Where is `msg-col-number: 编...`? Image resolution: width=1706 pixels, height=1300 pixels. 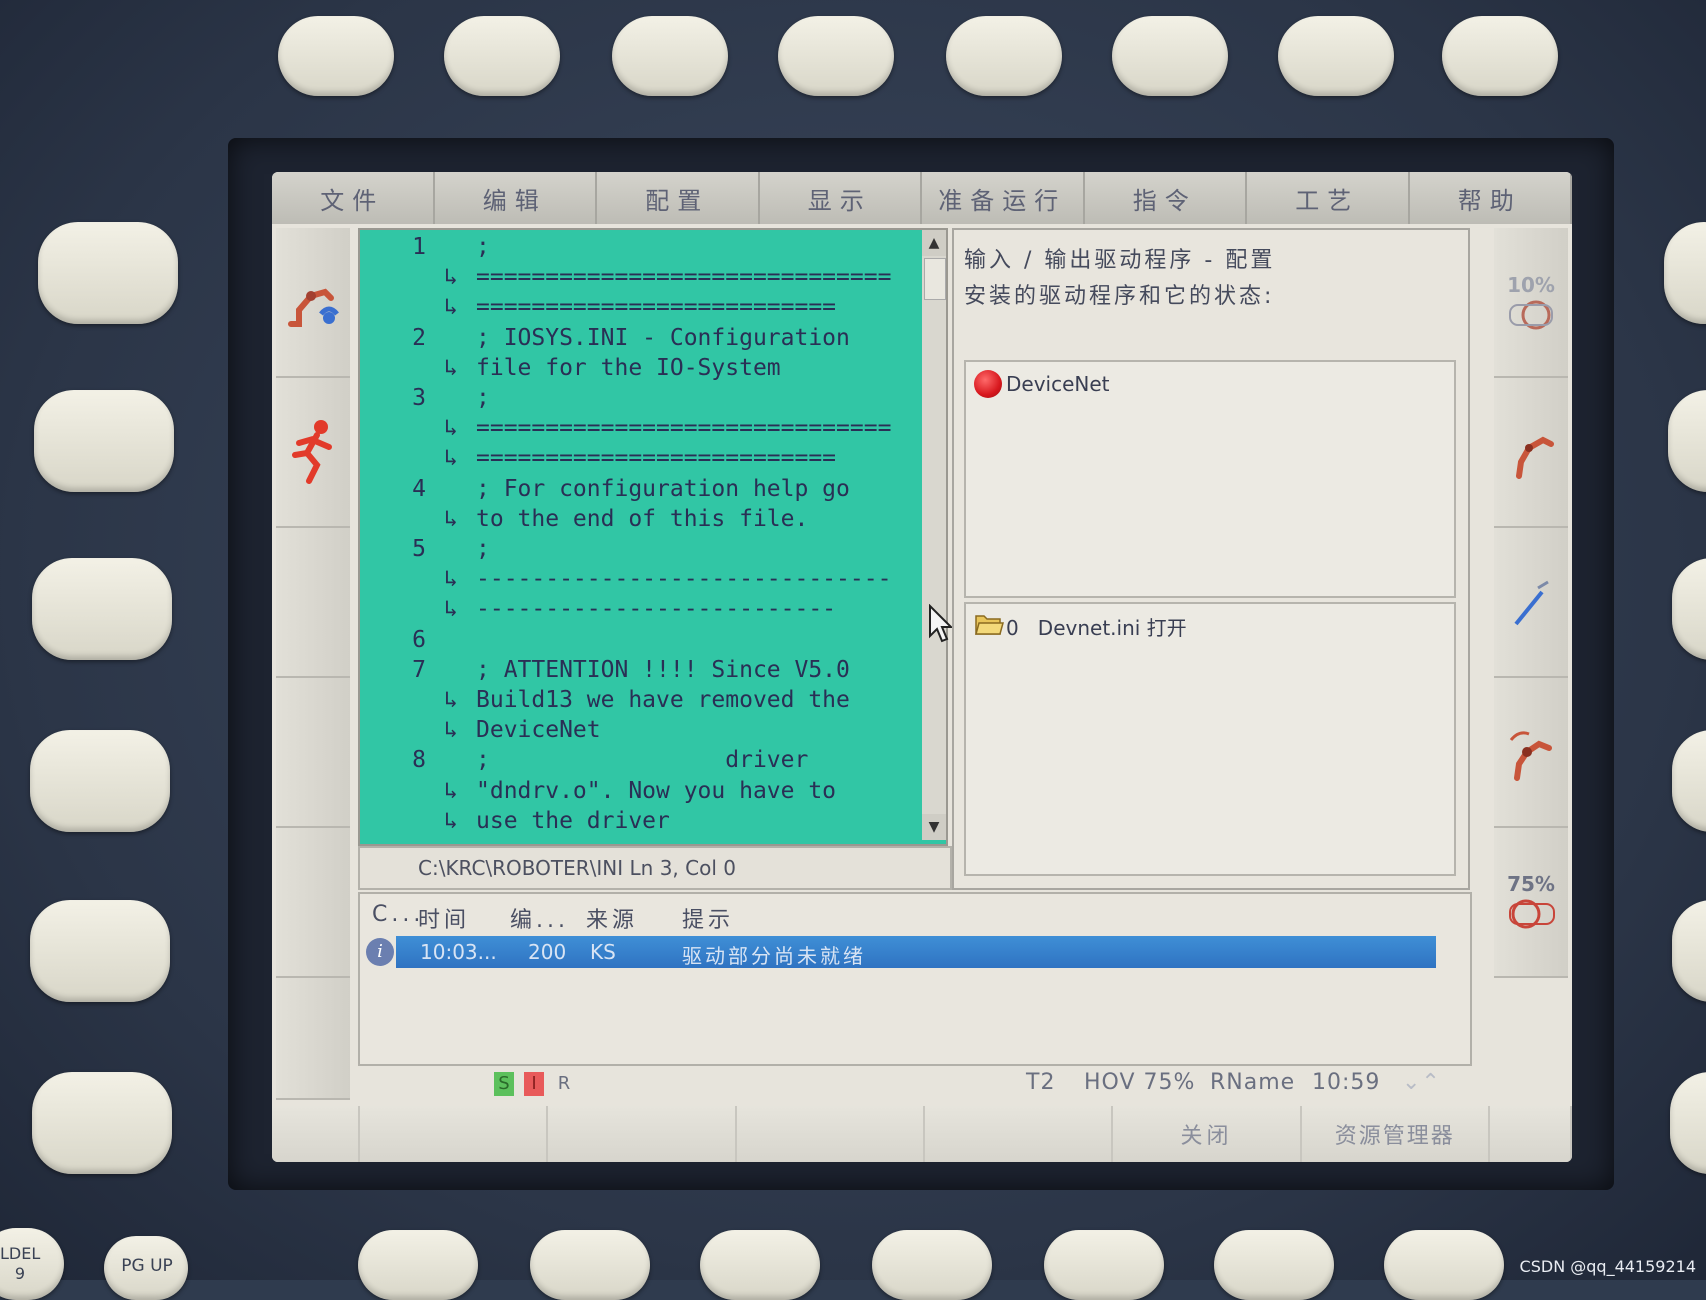
msg-col-number: 编... is located at coordinates (539, 918).